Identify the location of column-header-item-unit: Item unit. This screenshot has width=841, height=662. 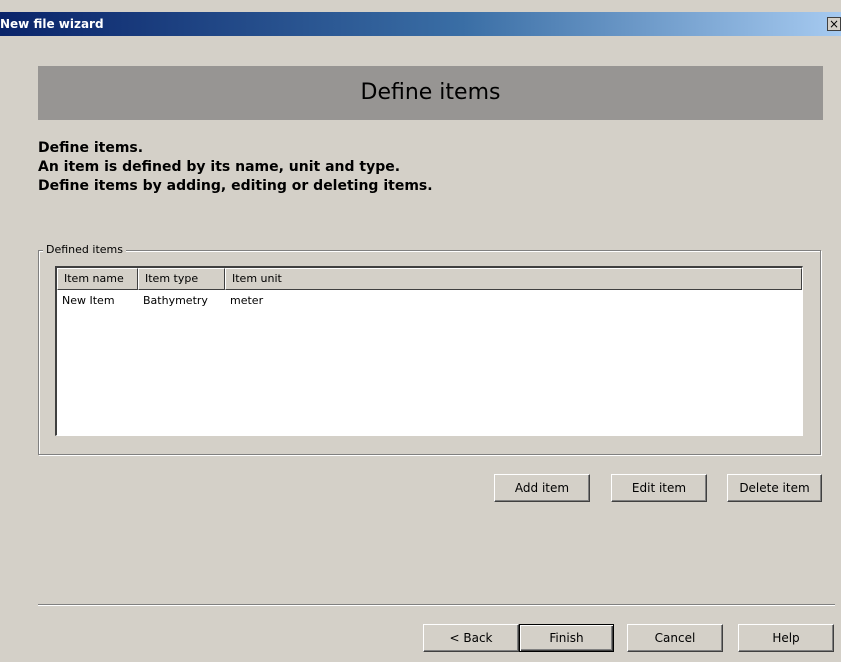
(513, 279).